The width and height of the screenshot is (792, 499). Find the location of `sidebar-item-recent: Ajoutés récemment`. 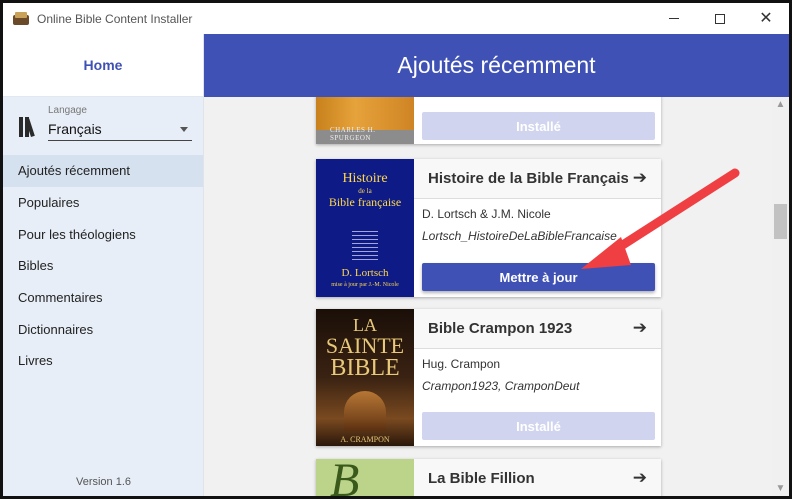

sidebar-item-recent: Ajoutés récemment is located at coordinates (103, 171).